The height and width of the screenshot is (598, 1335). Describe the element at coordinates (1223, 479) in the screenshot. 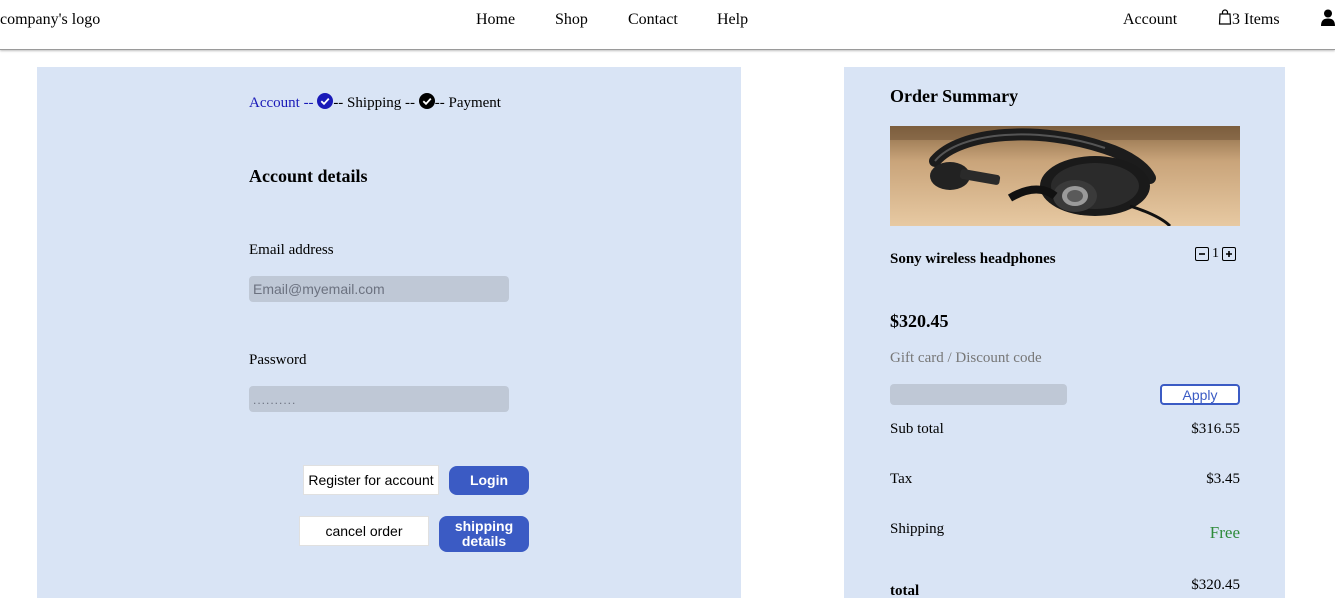

I see `tax-value: $3.45` at that location.